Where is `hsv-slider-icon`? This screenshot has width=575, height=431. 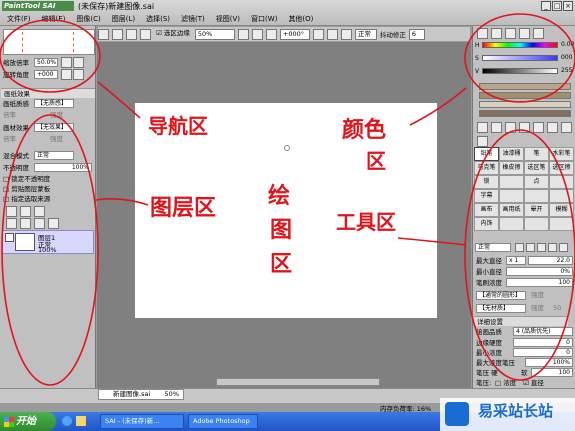
hsv-slider-icon is located at coordinates (510, 33).